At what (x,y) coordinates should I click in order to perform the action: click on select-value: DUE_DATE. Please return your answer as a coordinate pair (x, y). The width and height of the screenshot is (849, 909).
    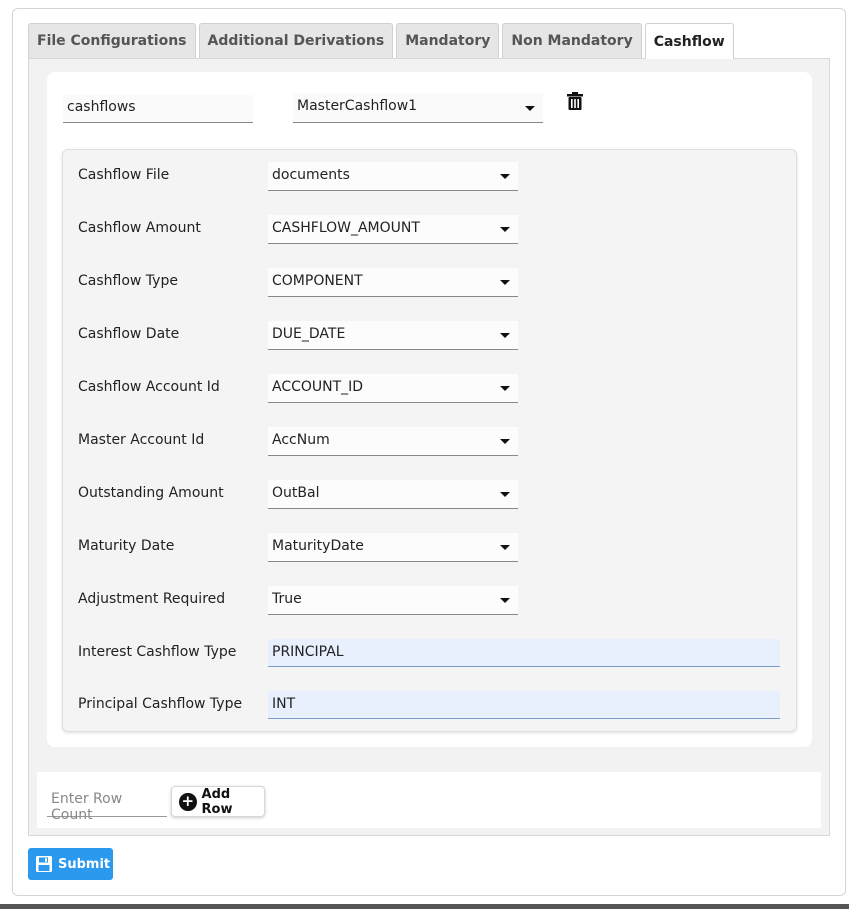
    Looking at the image, I should click on (309, 334).